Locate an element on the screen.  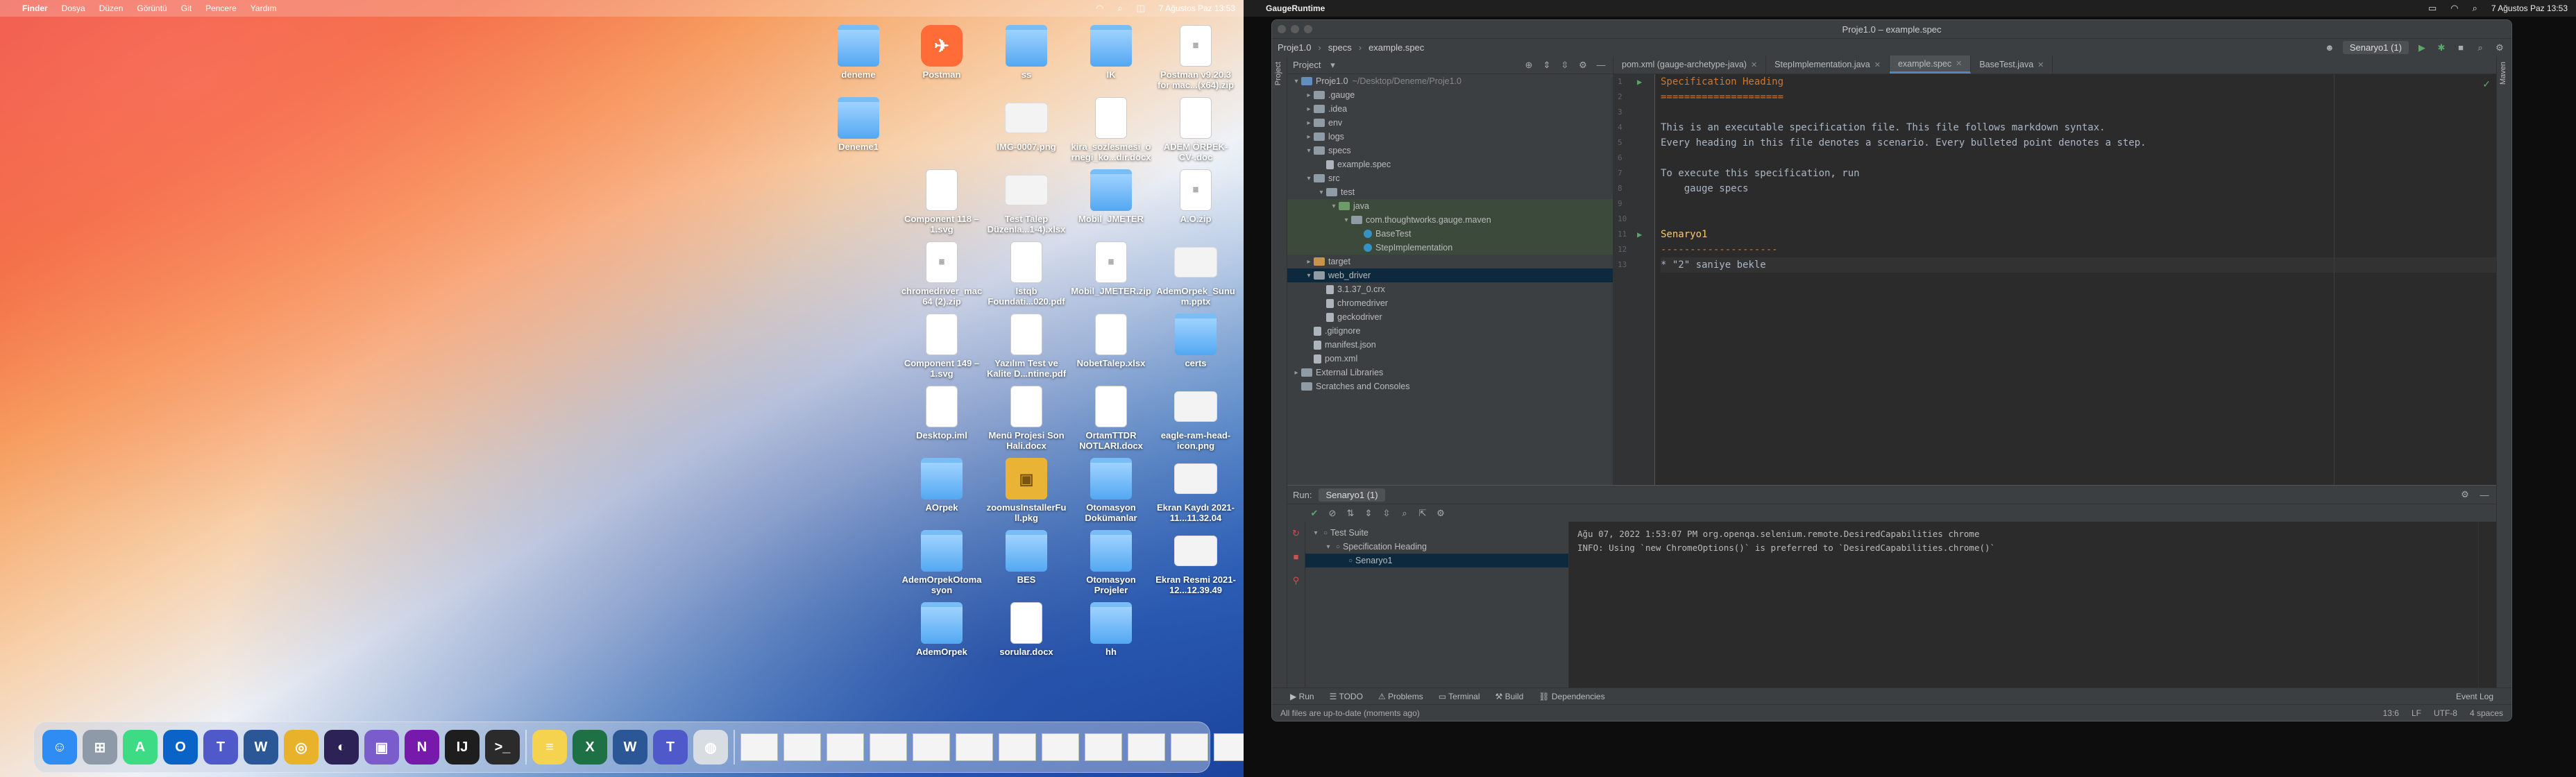
user-icon: ☻ is located at coordinates (2330, 48).